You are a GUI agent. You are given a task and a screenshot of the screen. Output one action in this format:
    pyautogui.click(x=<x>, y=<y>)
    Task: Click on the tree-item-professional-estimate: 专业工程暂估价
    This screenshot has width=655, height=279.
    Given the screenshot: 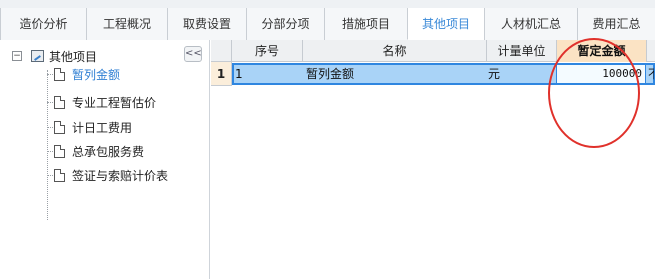 What is the action you would take?
    pyautogui.click(x=101, y=102)
    